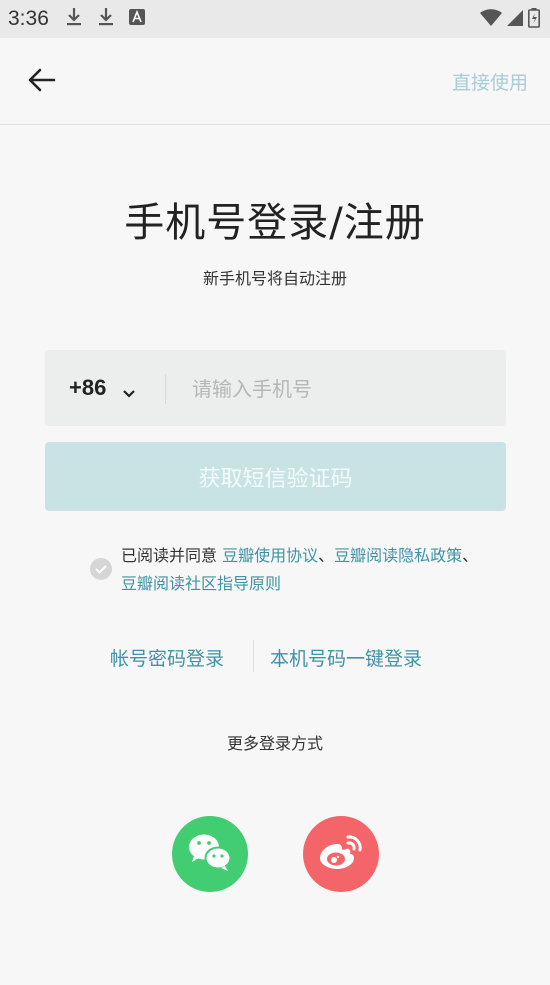  What do you see at coordinates (274, 278) in the screenshot?
I see `page-subtitle: 新手机号将自动注册` at bounding box center [274, 278].